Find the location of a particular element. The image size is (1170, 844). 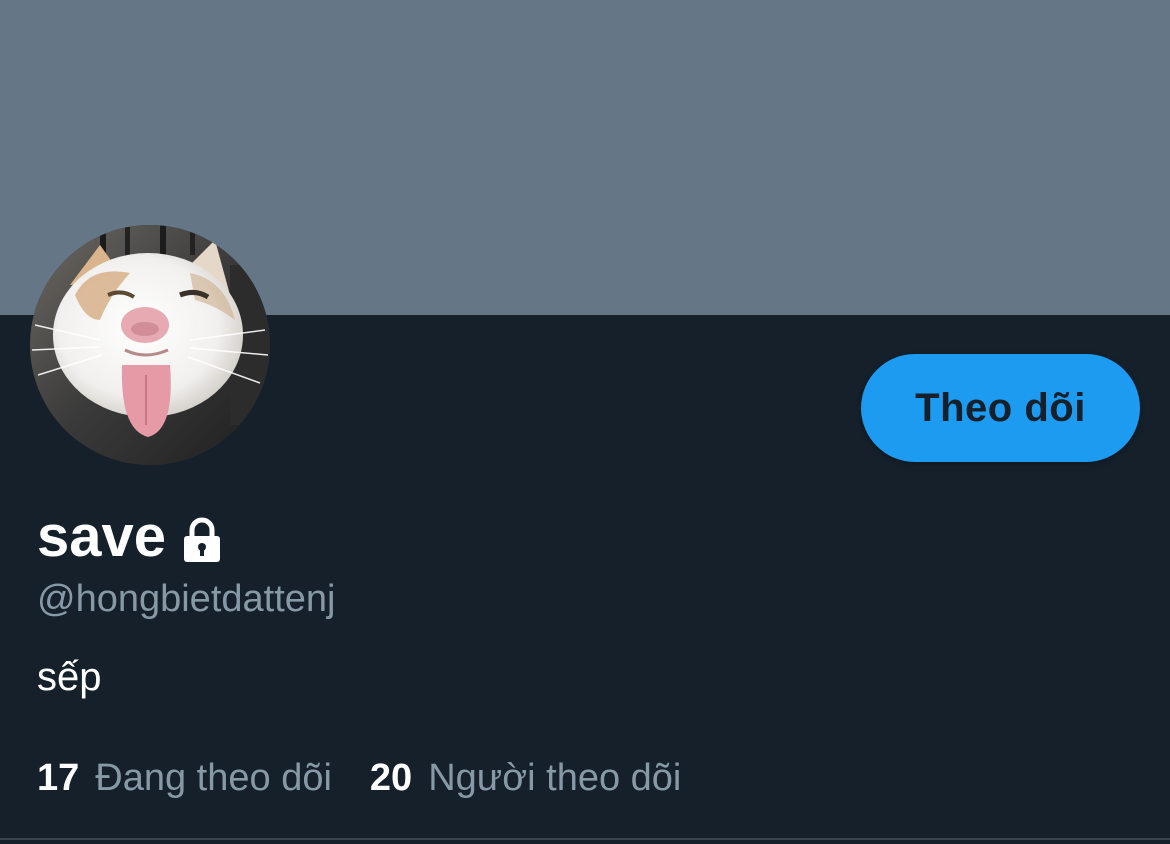

profile-avatar is located at coordinates (150, 345).